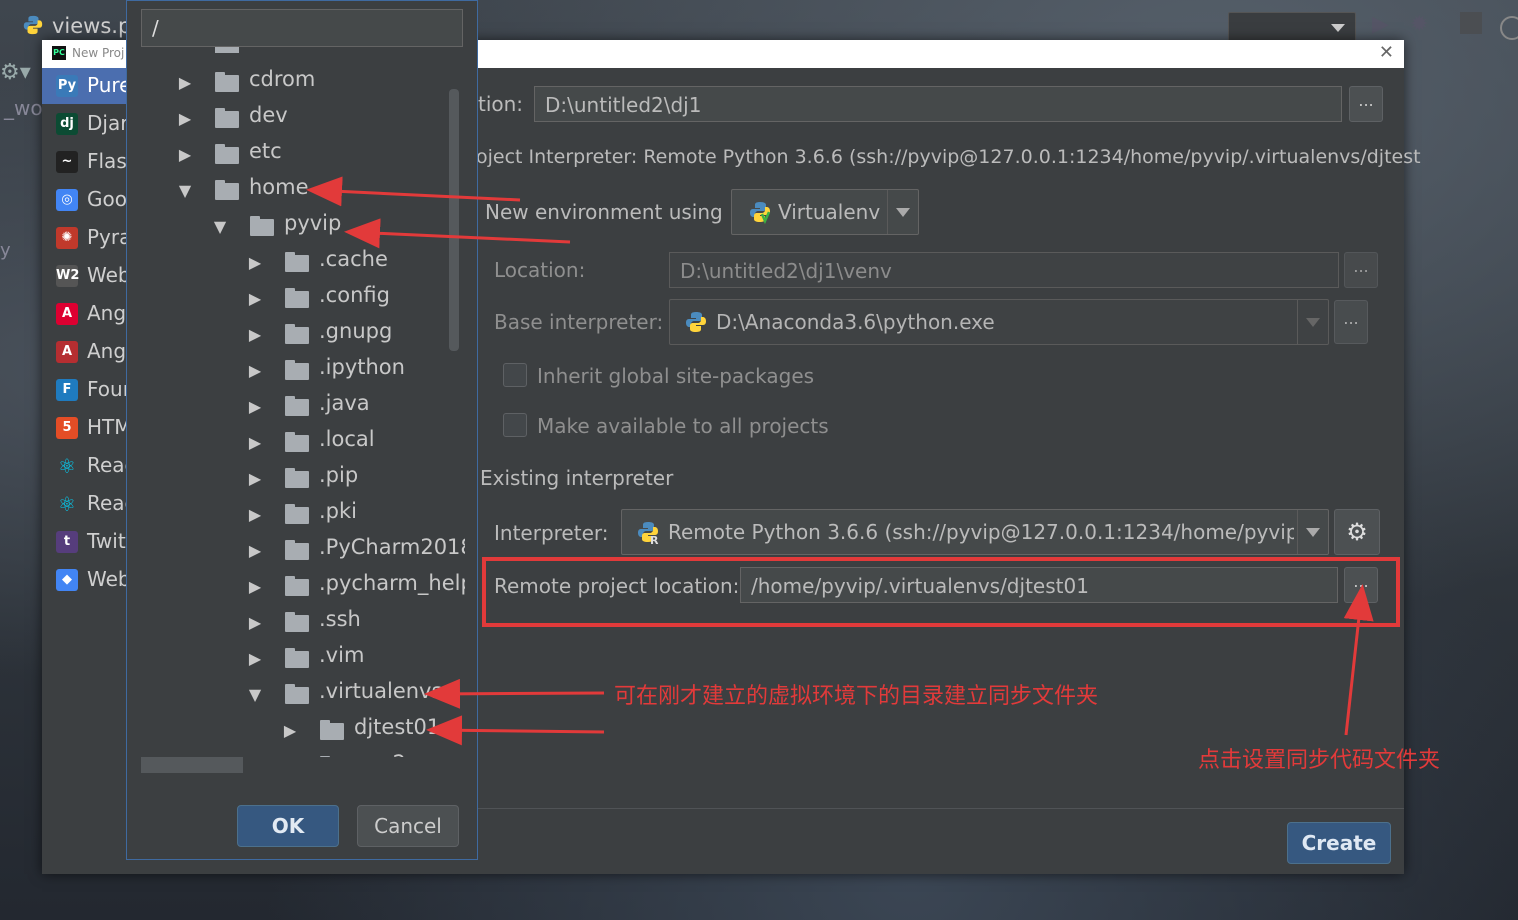 This screenshot has width=1518, height=920. Describe the element at coordinates (856, 696) in the screenshot. I see `annotation-folder-note: 可在刚才建立的虚拟环境下的目录建立同步文件夹` at that location.